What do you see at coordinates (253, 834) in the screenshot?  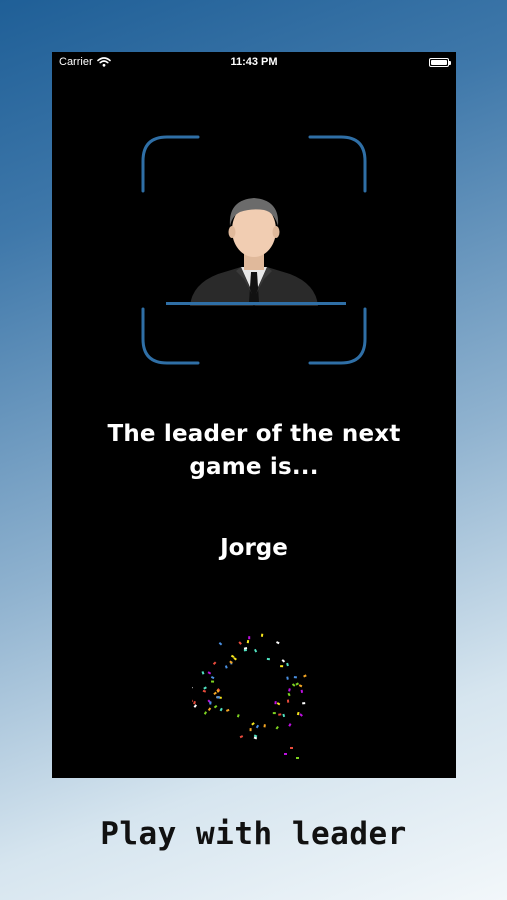 I see `promo-caption: Play with leader` at bounding box center [253, 834].